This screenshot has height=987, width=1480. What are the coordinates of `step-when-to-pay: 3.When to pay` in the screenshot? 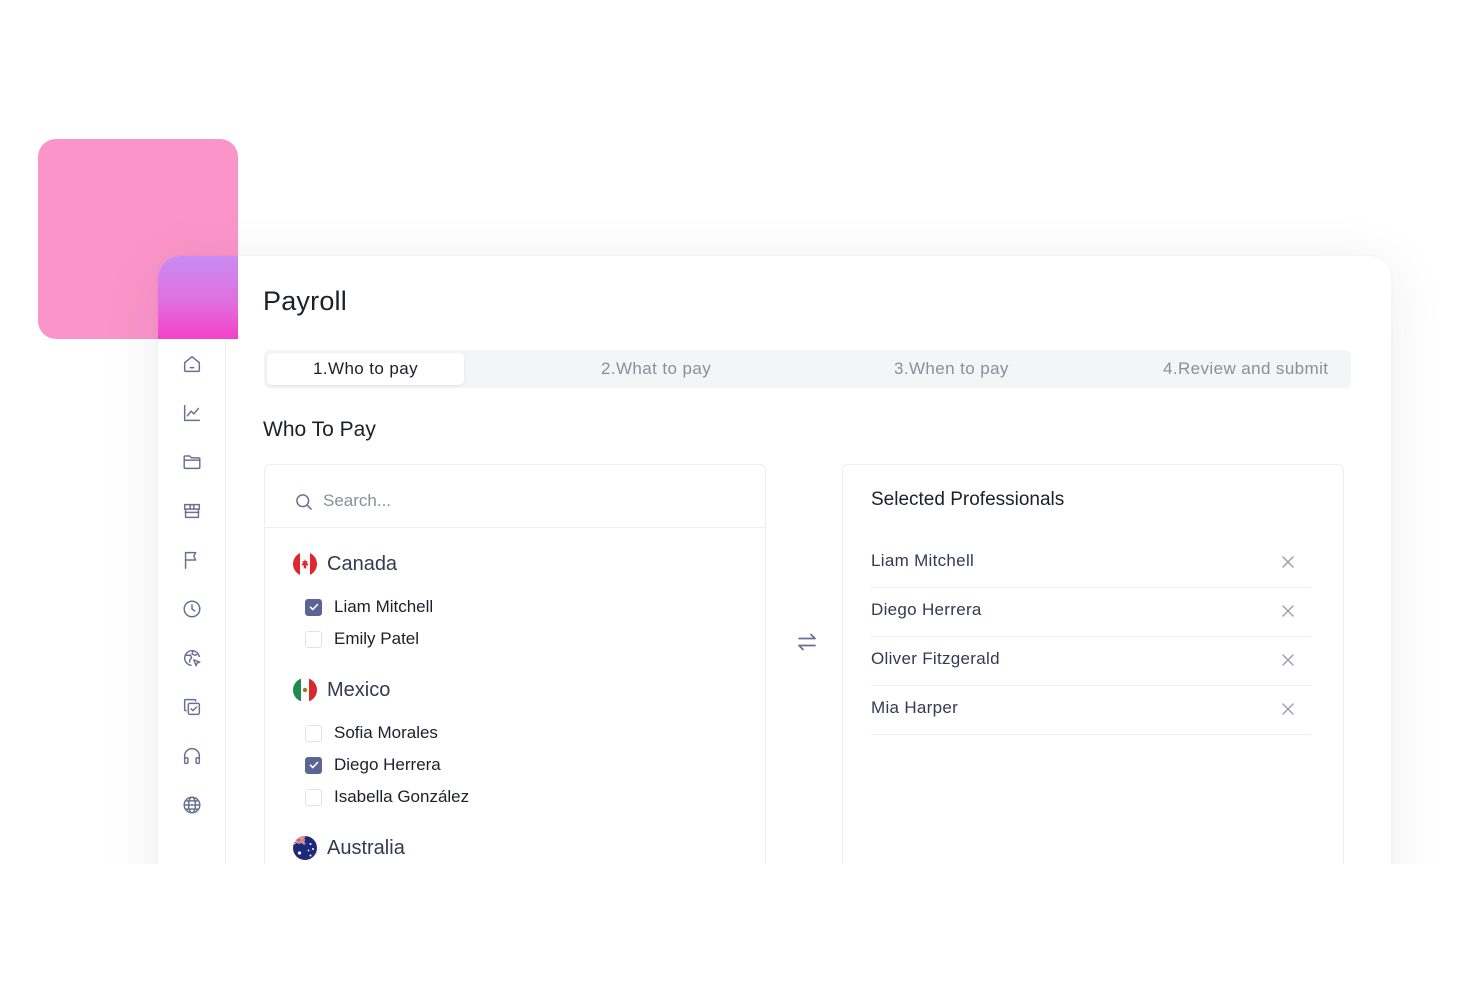 It's located at (951, 369).